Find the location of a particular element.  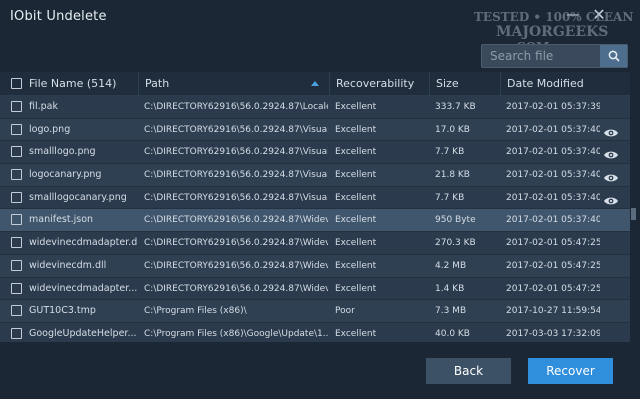

back-button: Back is located at coordinates (468, 371).